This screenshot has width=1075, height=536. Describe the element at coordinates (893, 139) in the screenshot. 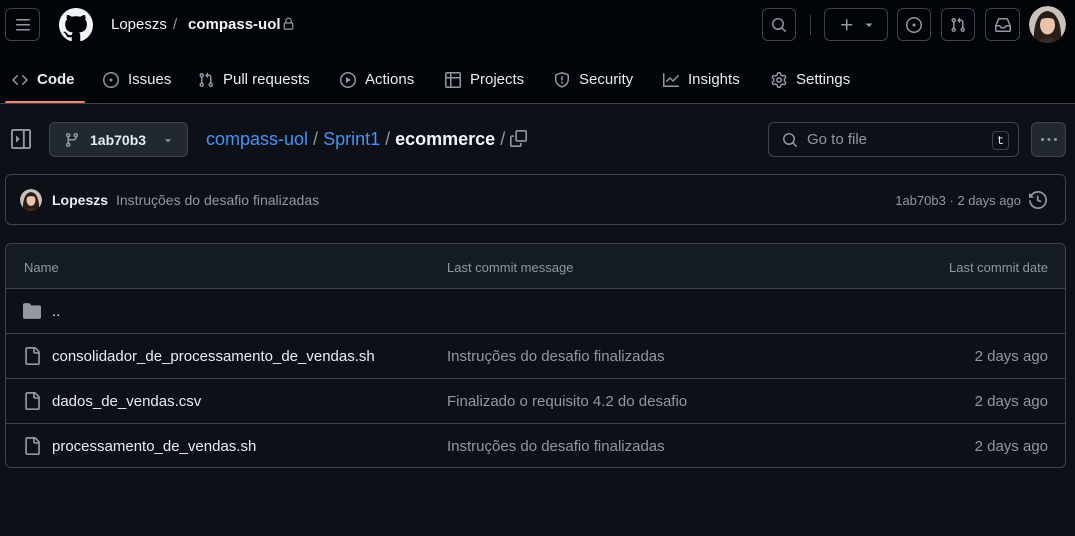

I see `go-to-file-input: Go to file t` at that location.